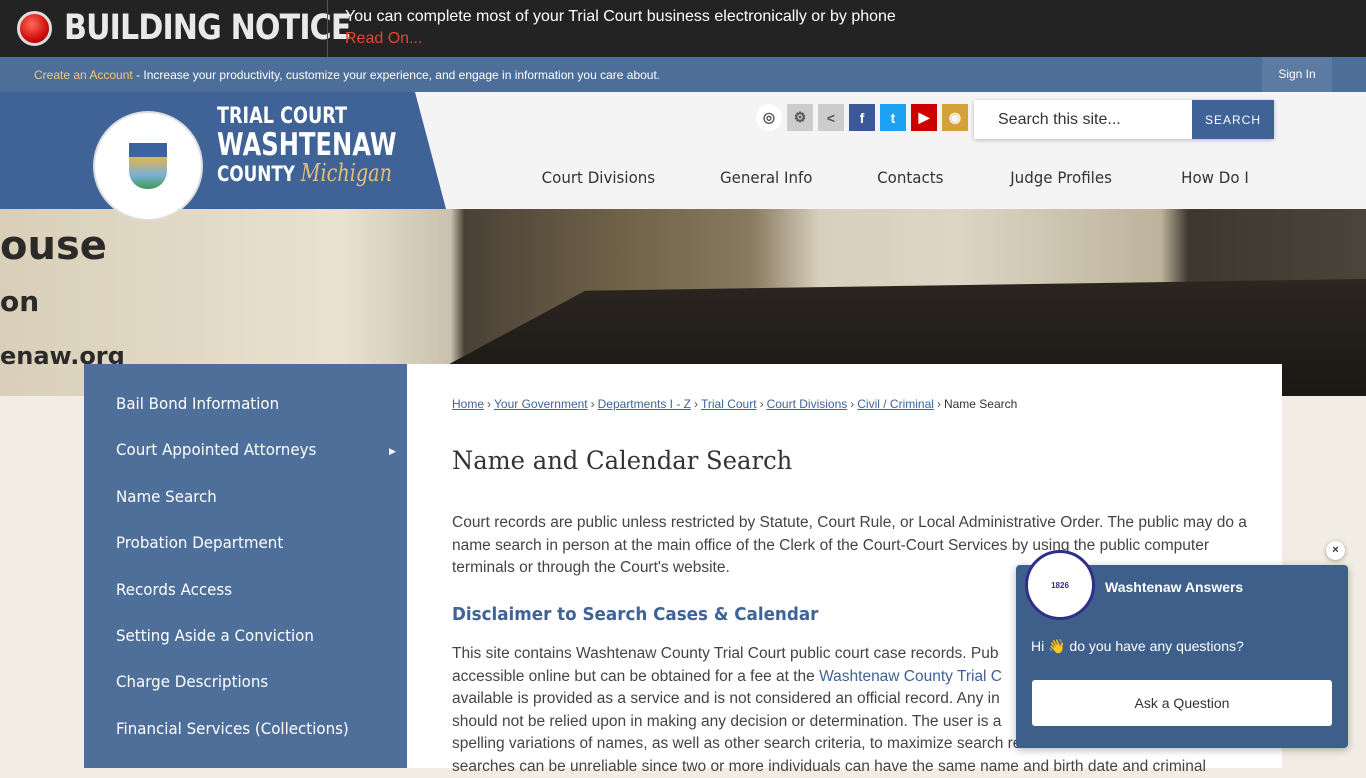  I want to click on michigan-seal-logo, so click(148, 166).